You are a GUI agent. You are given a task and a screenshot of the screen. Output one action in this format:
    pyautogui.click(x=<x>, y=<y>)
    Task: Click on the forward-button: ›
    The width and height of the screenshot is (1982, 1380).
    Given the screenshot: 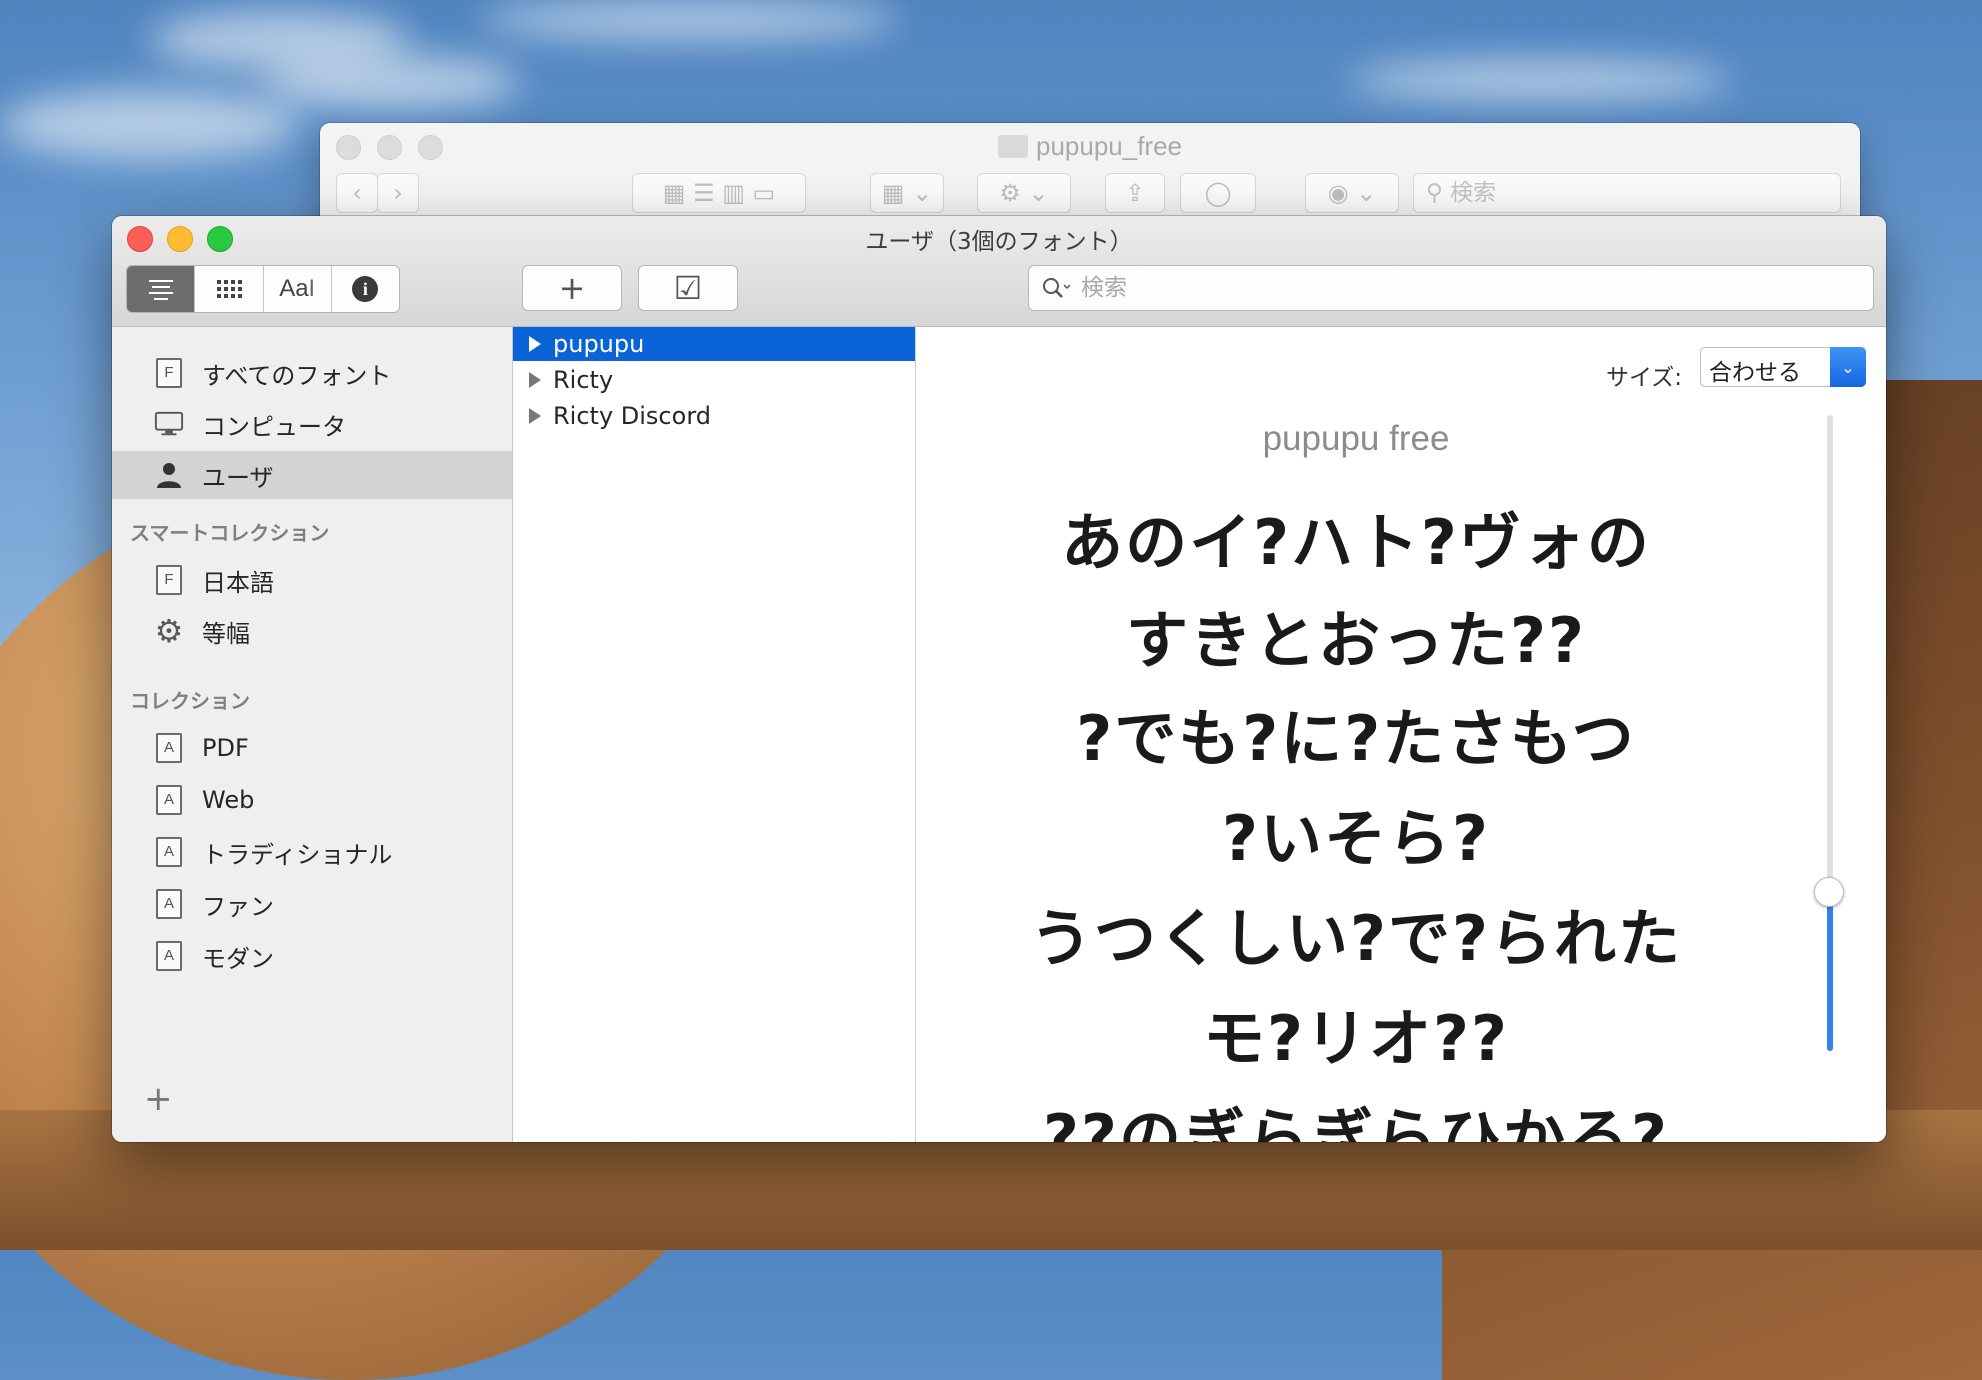 What is the action you would take?
    pyautogui.click(x=398, y=193)
    